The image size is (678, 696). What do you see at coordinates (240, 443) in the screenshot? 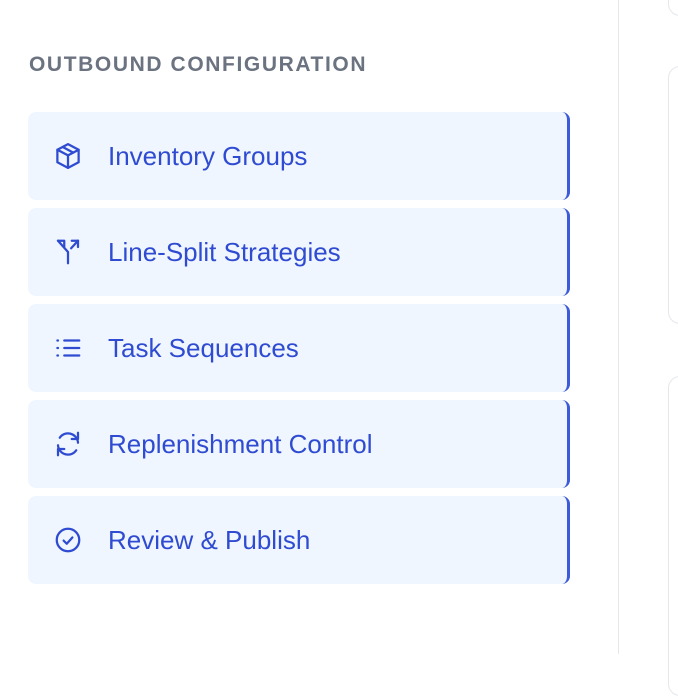
I see `sidebar-item-label: Replenishment Control` at bounding box center [240, 443].